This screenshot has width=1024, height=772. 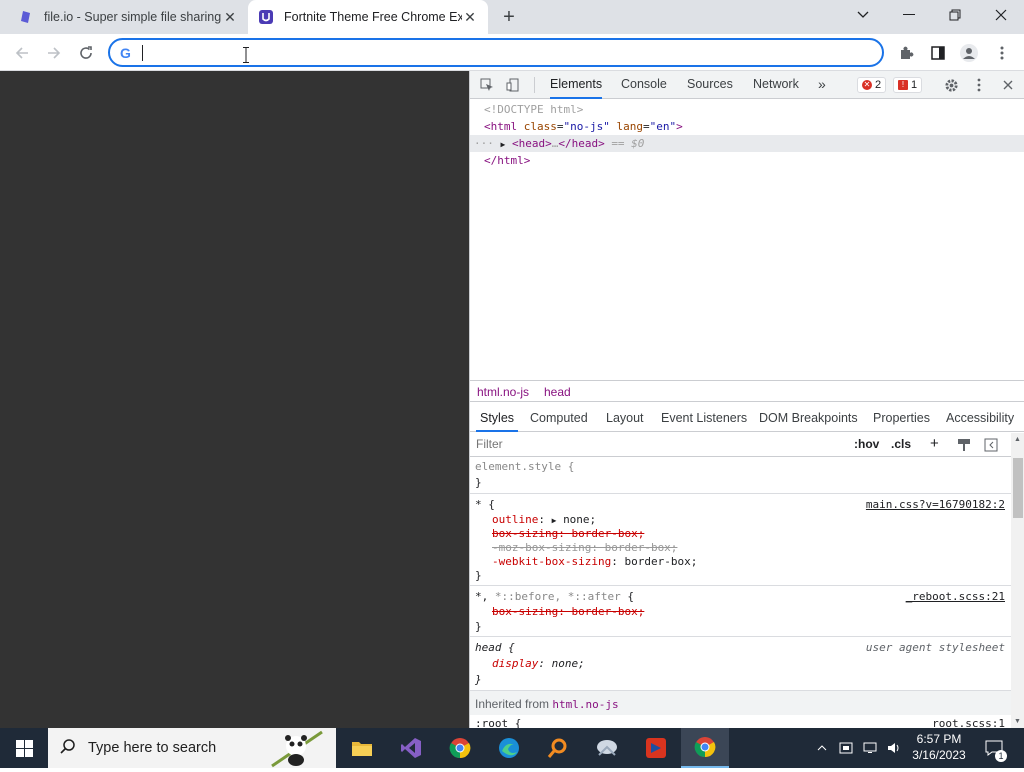 I want to click on notification-center-icon: 1, so click(x=994, y=748).